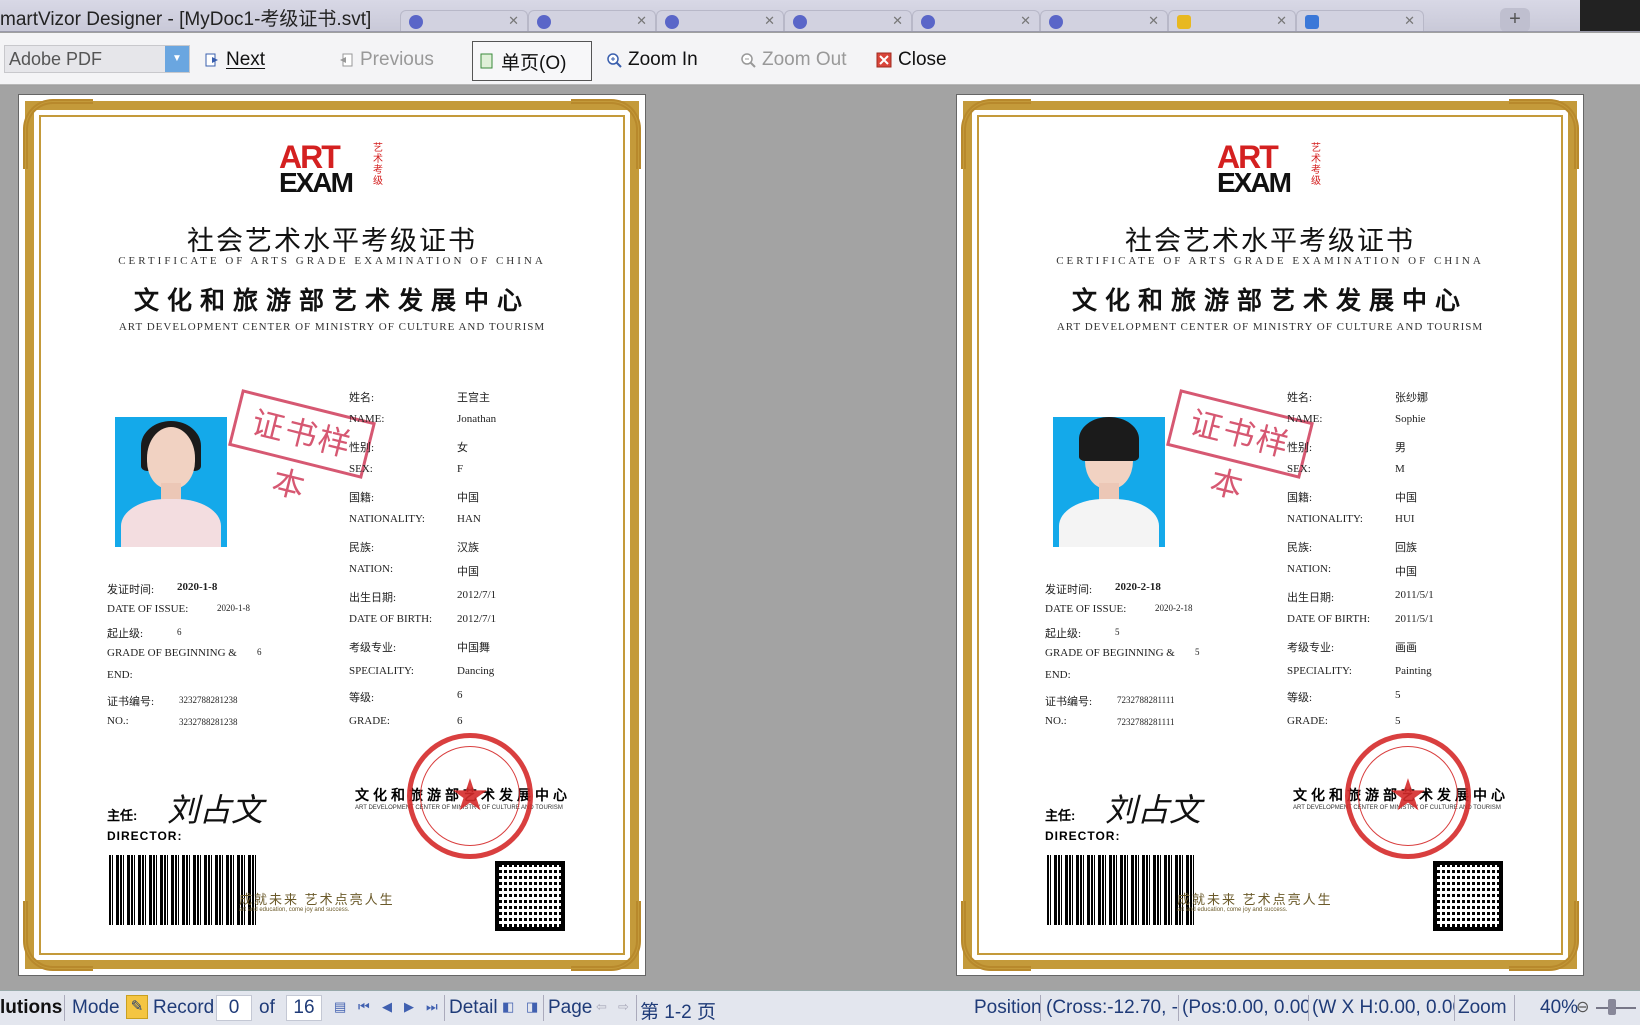 The width and height of the screenshot is (1640, 1025). Describe the element at coordinates (172, 653) in the screenshot. I see `begin-en-label: GRADE OF BEGINNING &` at that location.